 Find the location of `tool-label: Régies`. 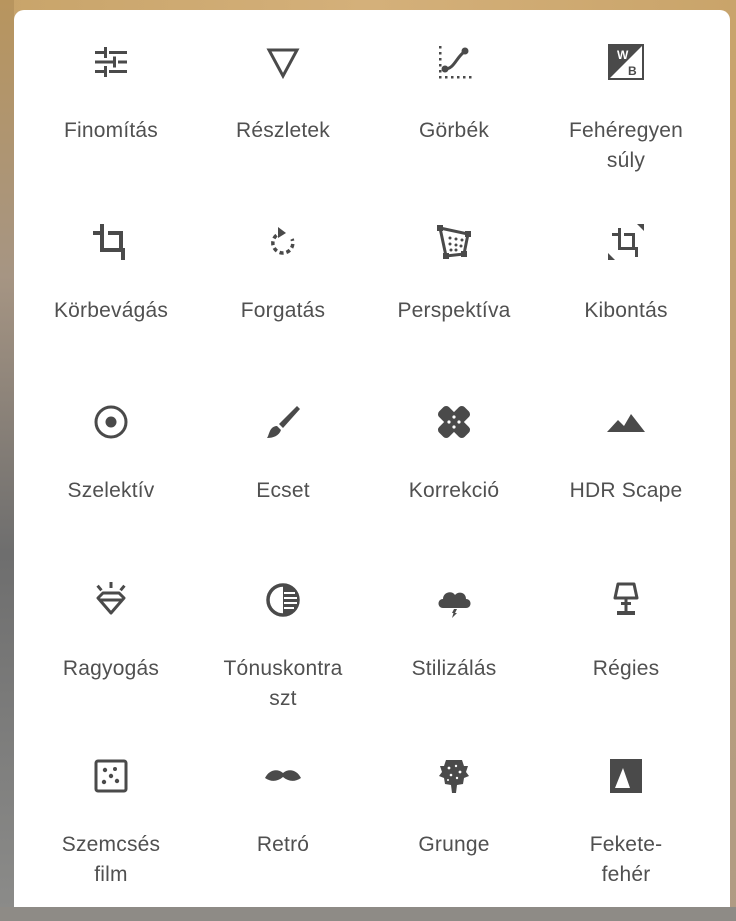

tool-label: Régies is located at coordinates (626, 668).